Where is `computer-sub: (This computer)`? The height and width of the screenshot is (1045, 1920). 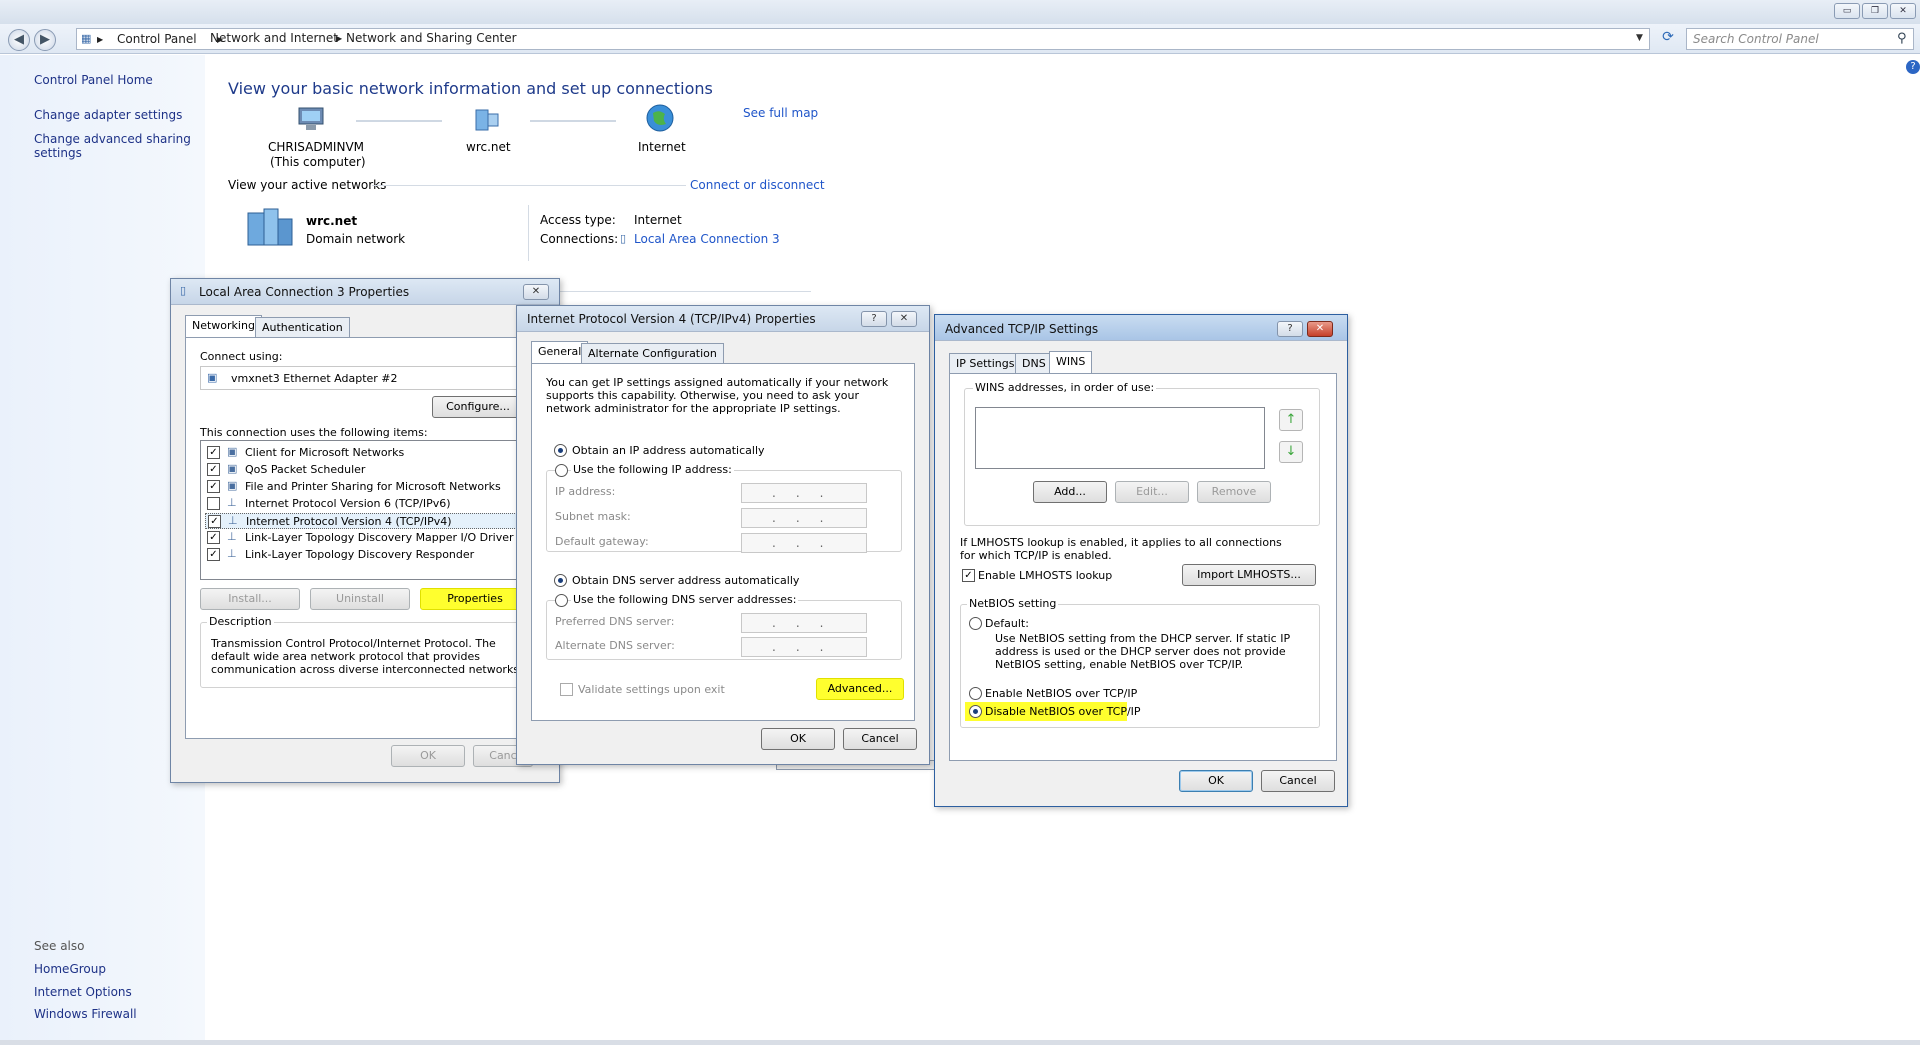 computer-sub: (This computer) is located at coordinates (318, 162).